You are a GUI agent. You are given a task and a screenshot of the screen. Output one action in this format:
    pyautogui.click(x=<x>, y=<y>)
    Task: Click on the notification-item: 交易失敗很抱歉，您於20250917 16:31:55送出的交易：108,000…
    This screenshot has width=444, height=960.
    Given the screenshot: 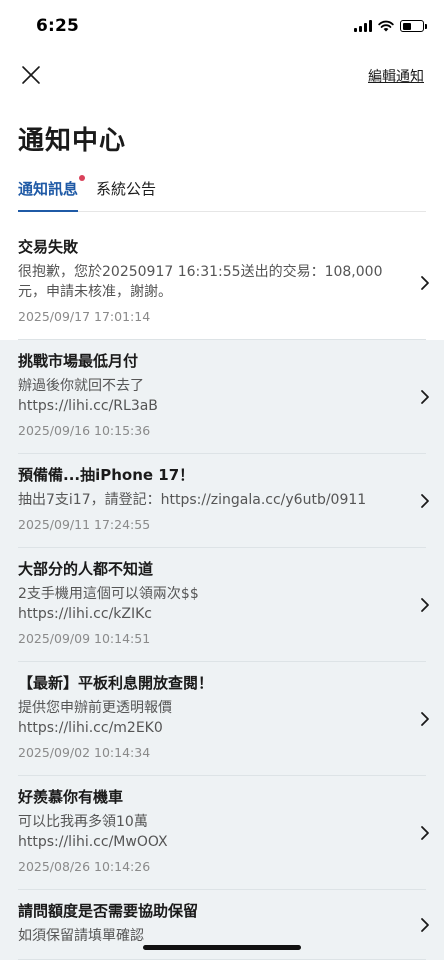 What is the action you would take?
    pyautogui.click(x=222, y=283)
    